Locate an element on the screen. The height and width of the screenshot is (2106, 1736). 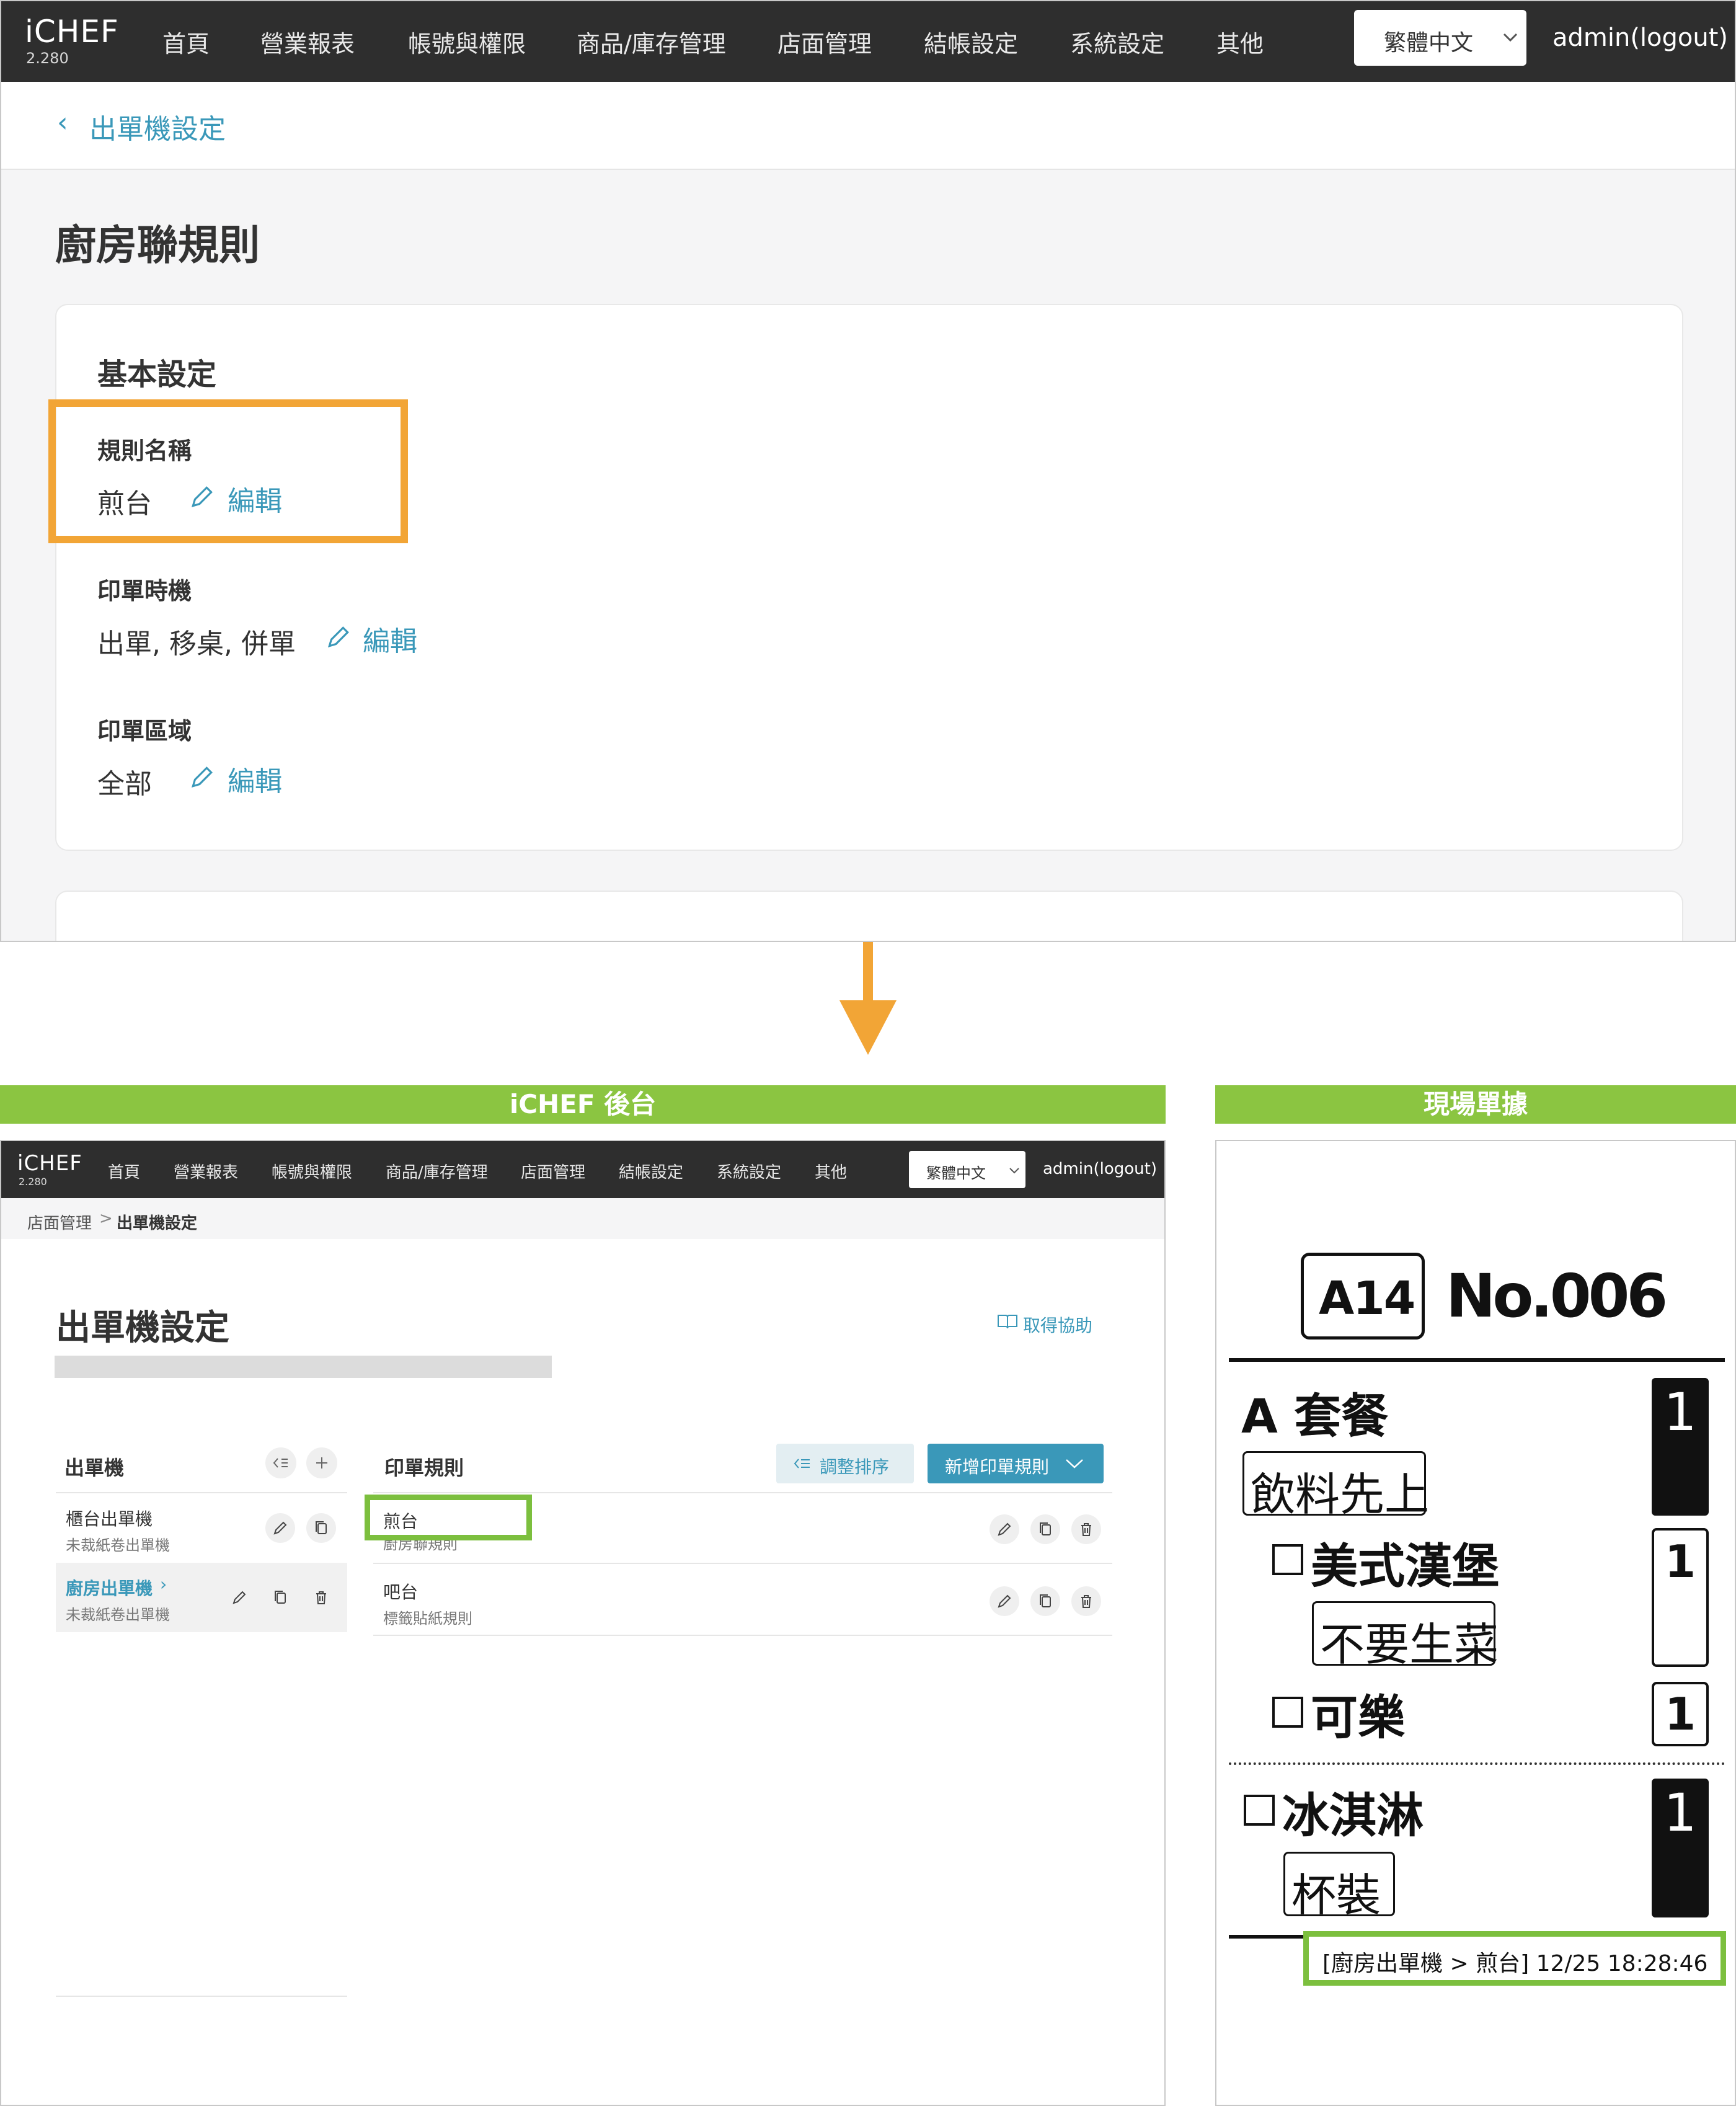
print-area-label: 印單區域 is located at coordinates (144, 731).